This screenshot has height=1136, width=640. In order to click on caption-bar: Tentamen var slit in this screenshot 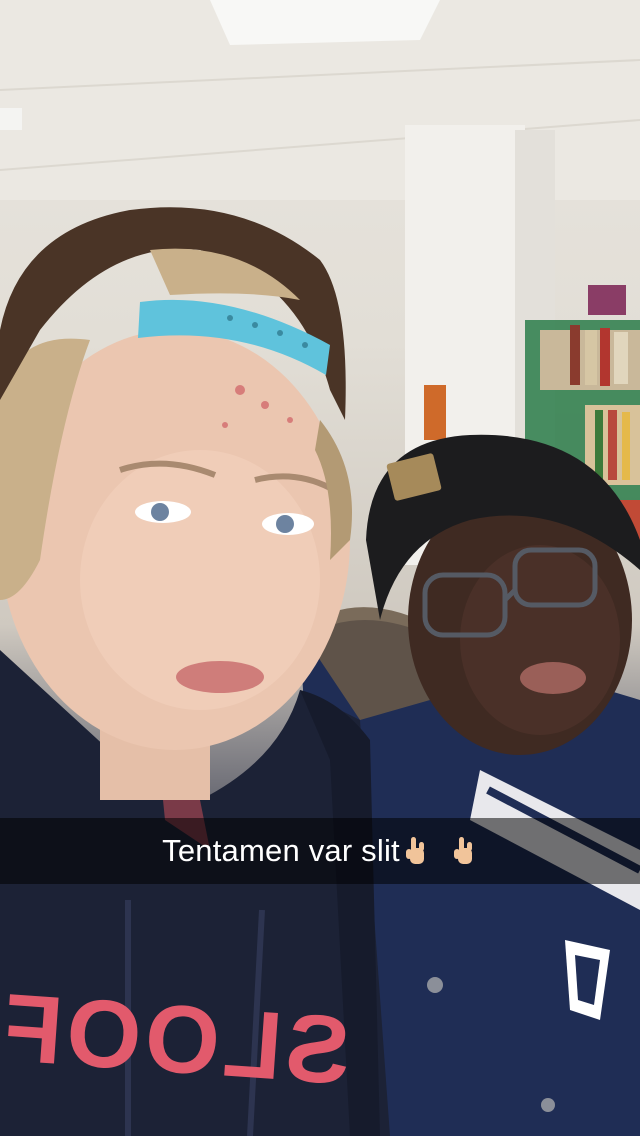, I will do `click(320, 851)`.